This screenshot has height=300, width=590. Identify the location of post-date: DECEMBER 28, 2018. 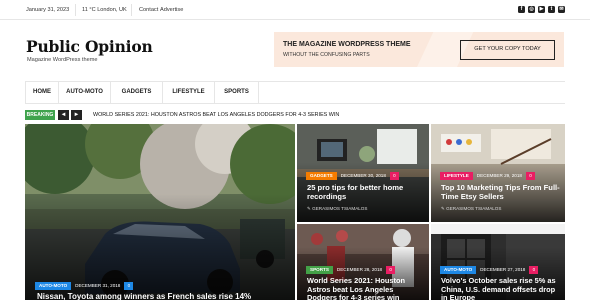
(359, 269).